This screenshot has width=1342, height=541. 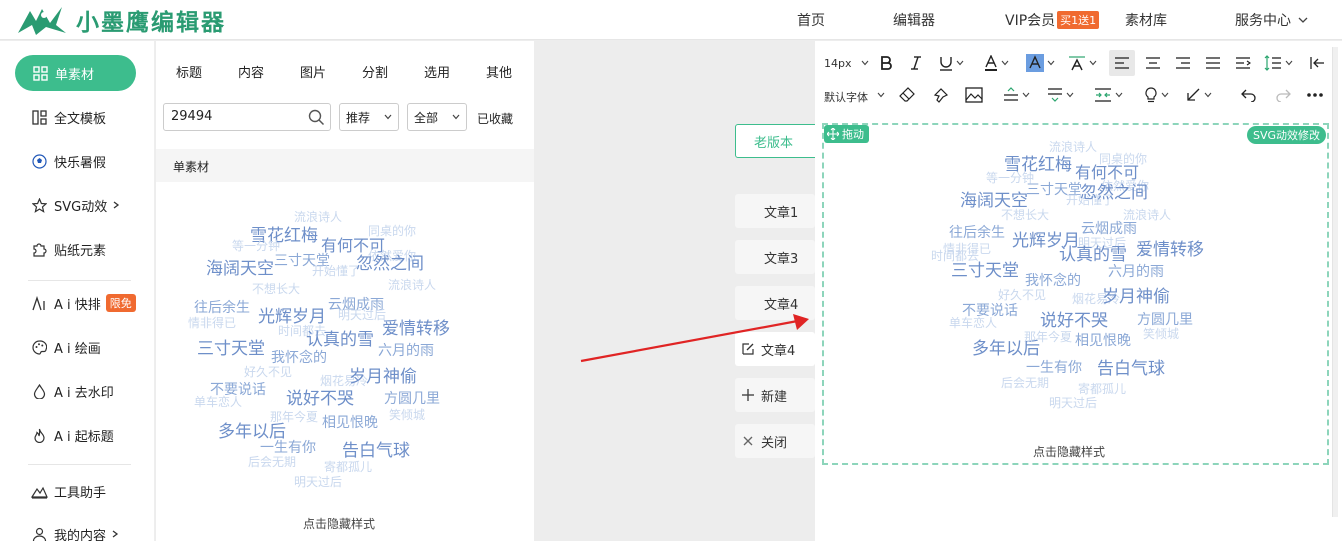 What do you see at coordinates (495, 118) in the screenshot?
I see `collected-link: 已收藏` at bounding box center [495, 118].